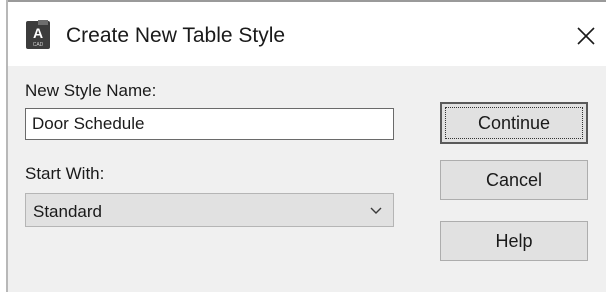 The height and width of the screenshot is (292, 606). I want to click on autocad-app-icon: A CAD, so click(38, 34).